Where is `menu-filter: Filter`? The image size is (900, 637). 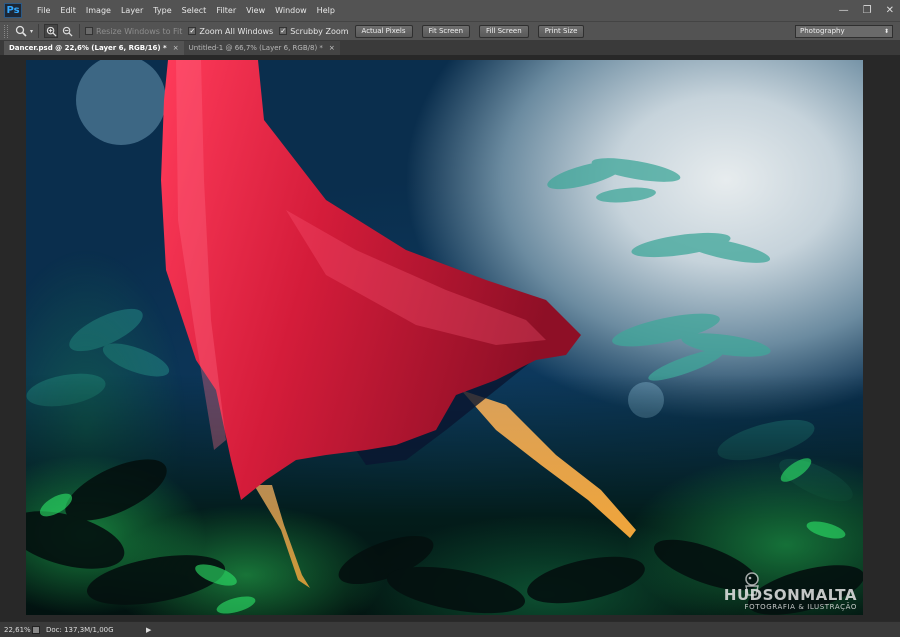 menu-filter: Filter is located at coordinates (226, 10).